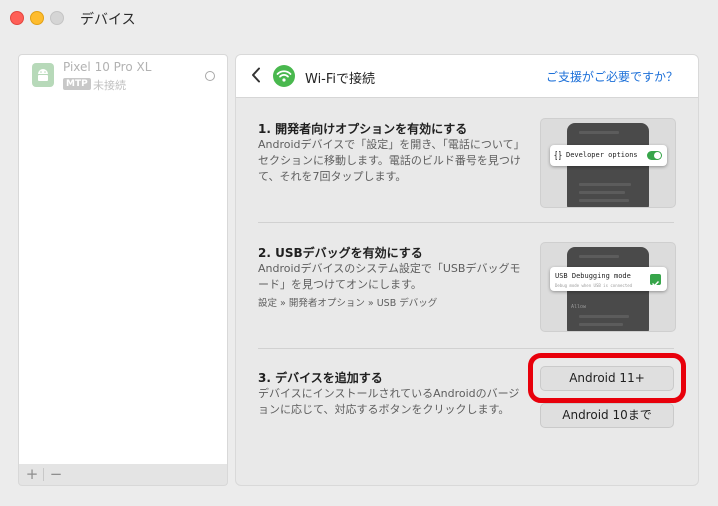  I want to click on step-title: 3. デバイスを追加する, so click(320, 378).